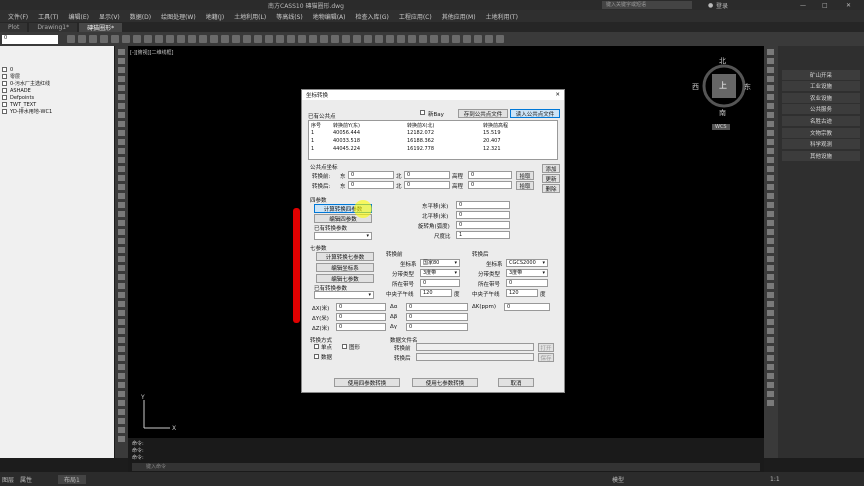  What do you see at coordinates (57, 69) in the screenshot?
I see `layer-row: 0` at bounding box center [57, 69].